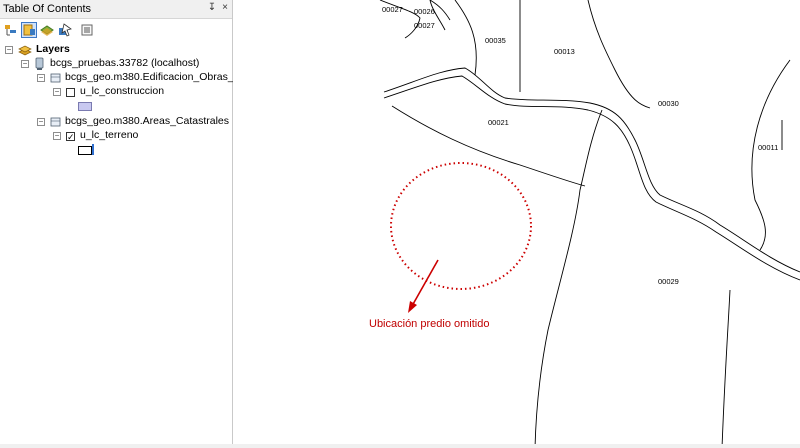  I want to click on database-connection-icon, so click(39, 63).